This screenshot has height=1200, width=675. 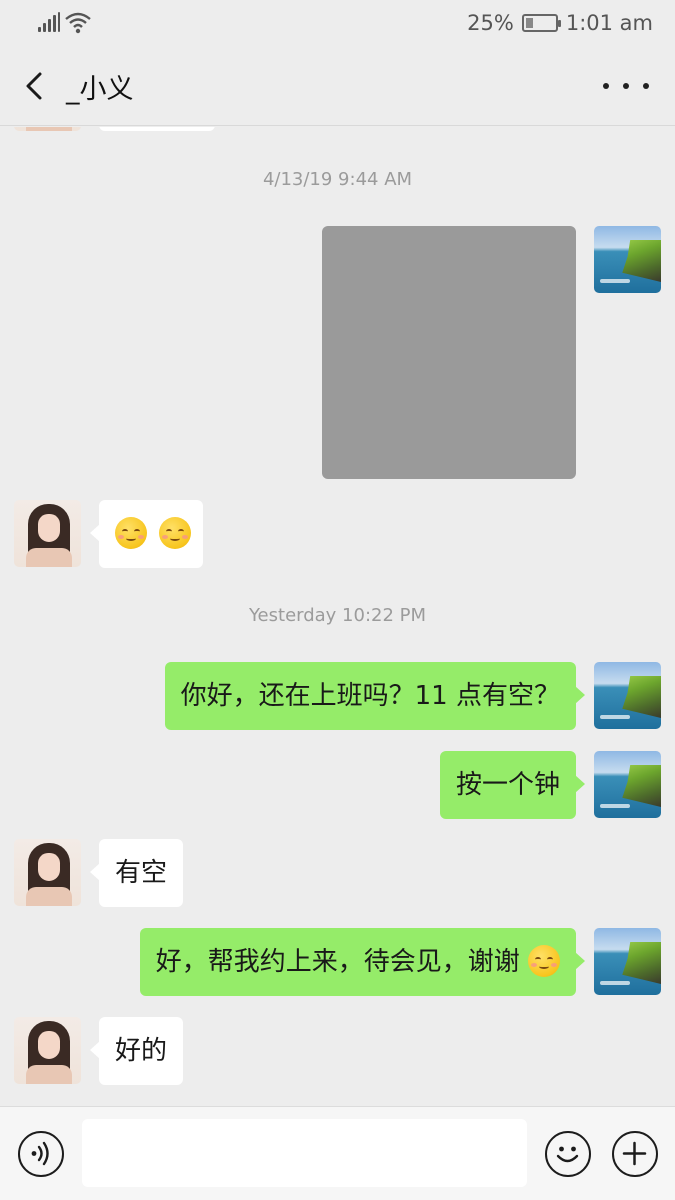 What do you see at coordinates (626, 86) in the screenshot?
I see `more-options-icon` at bounding box center [626, 86].